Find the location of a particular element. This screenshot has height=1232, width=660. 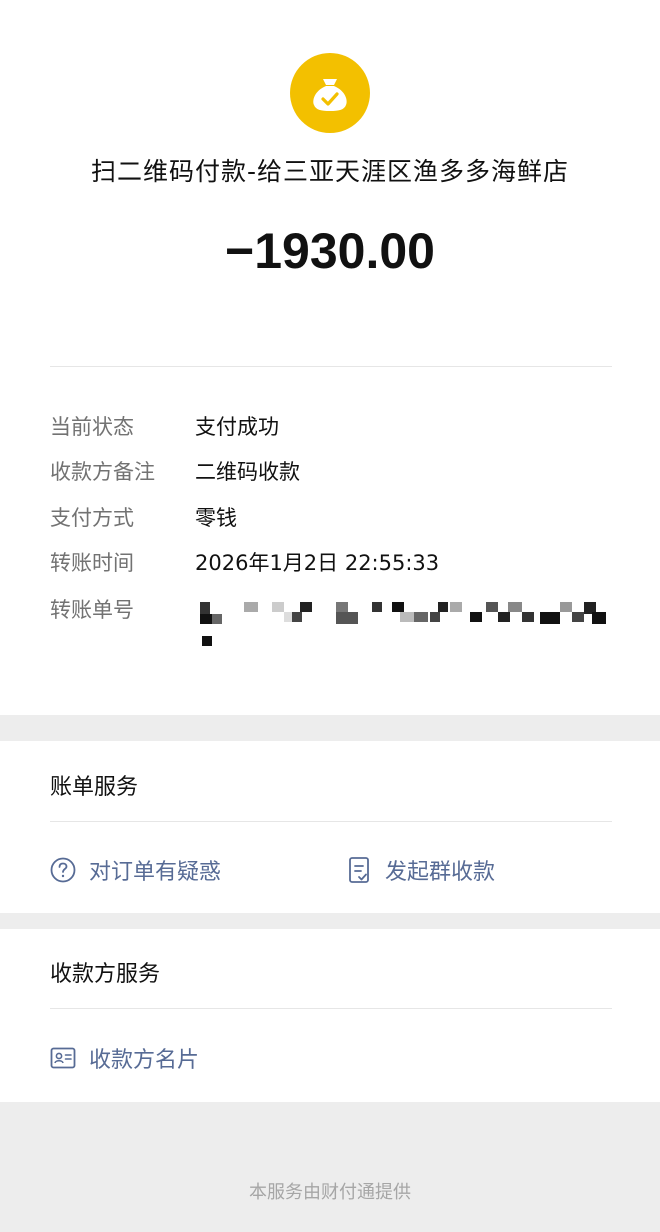

checklist-icon is located at coordinates (359, 870).